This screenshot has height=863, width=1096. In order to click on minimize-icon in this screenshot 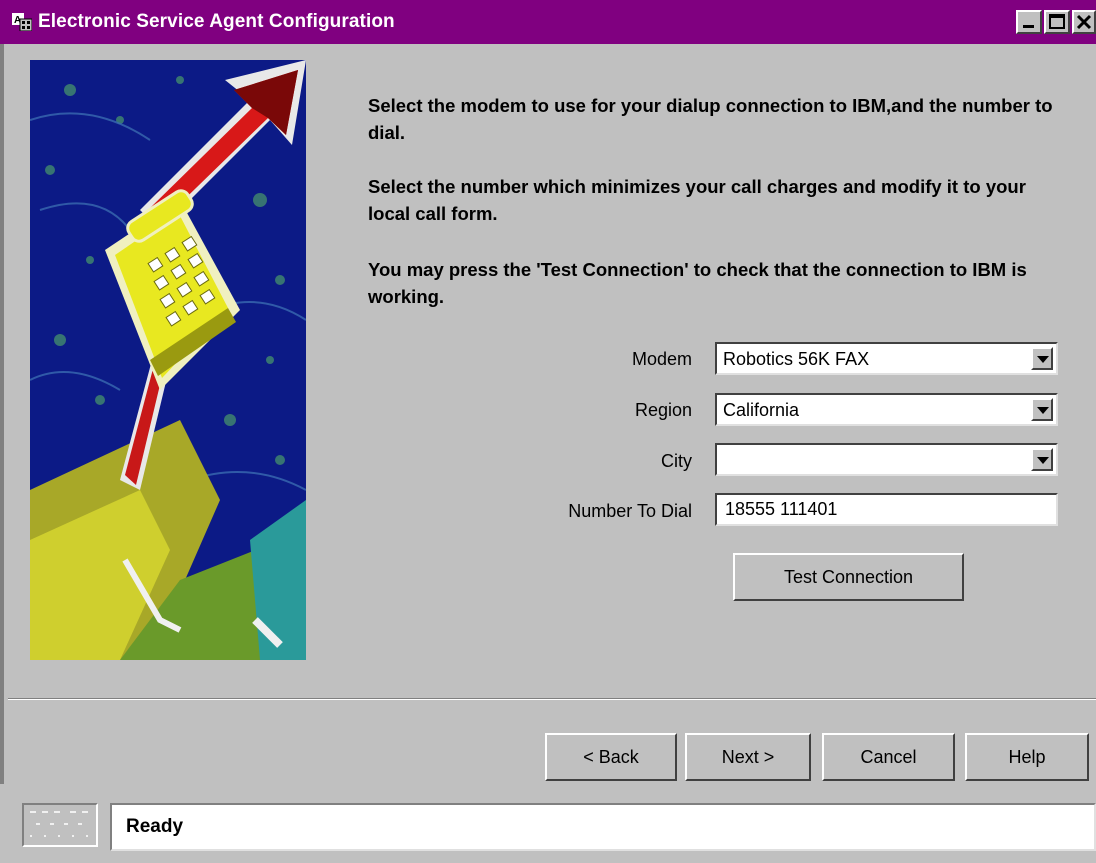, I will do `click(1028, 26)`.